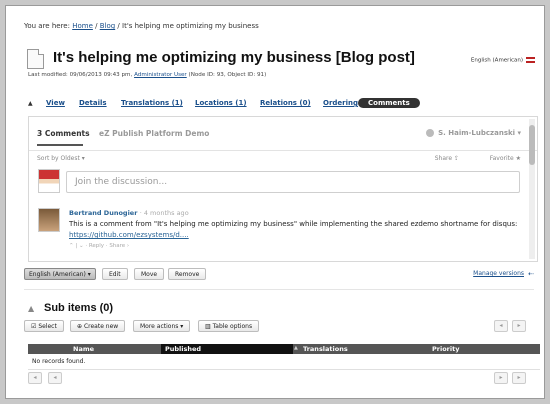 The width and height of the screenshot is (550, 404). Describe the element at coordinates (59, 361) in the screenshot. I see `empty-message: No records found.` at that location.